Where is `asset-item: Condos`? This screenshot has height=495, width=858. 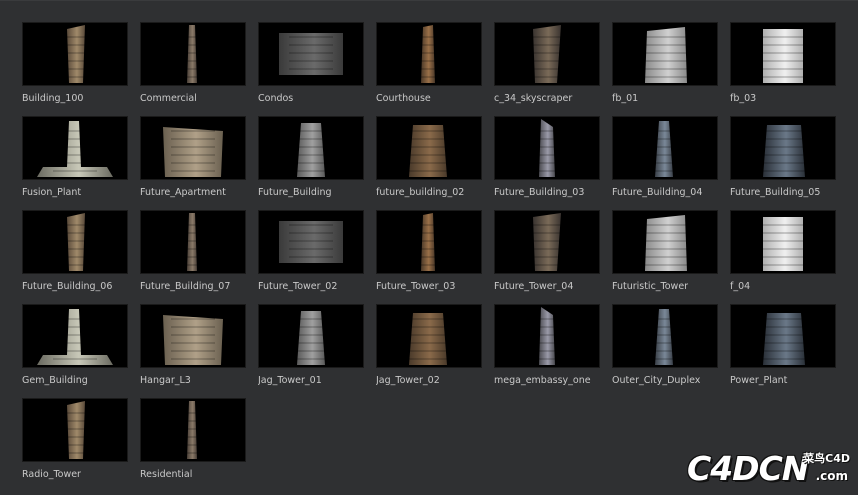 asset-item: Condos is located at coordinates (311, 69).